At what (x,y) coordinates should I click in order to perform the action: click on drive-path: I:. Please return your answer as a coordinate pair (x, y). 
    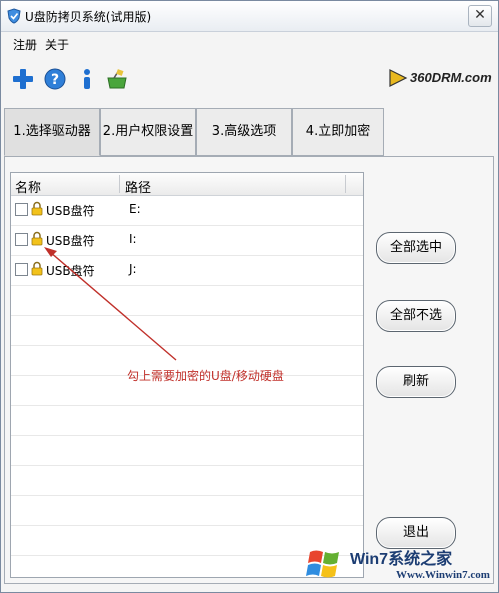
    Looking at the image, I should click on (133, 239).